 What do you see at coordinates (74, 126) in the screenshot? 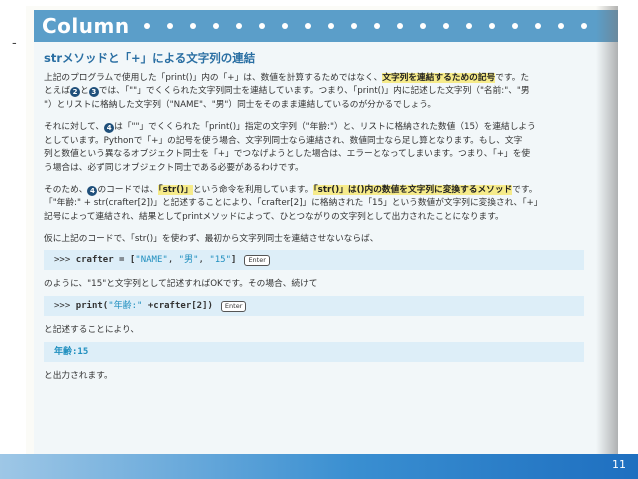
I see `text: それに対して、` at bounding box center [74, 126].